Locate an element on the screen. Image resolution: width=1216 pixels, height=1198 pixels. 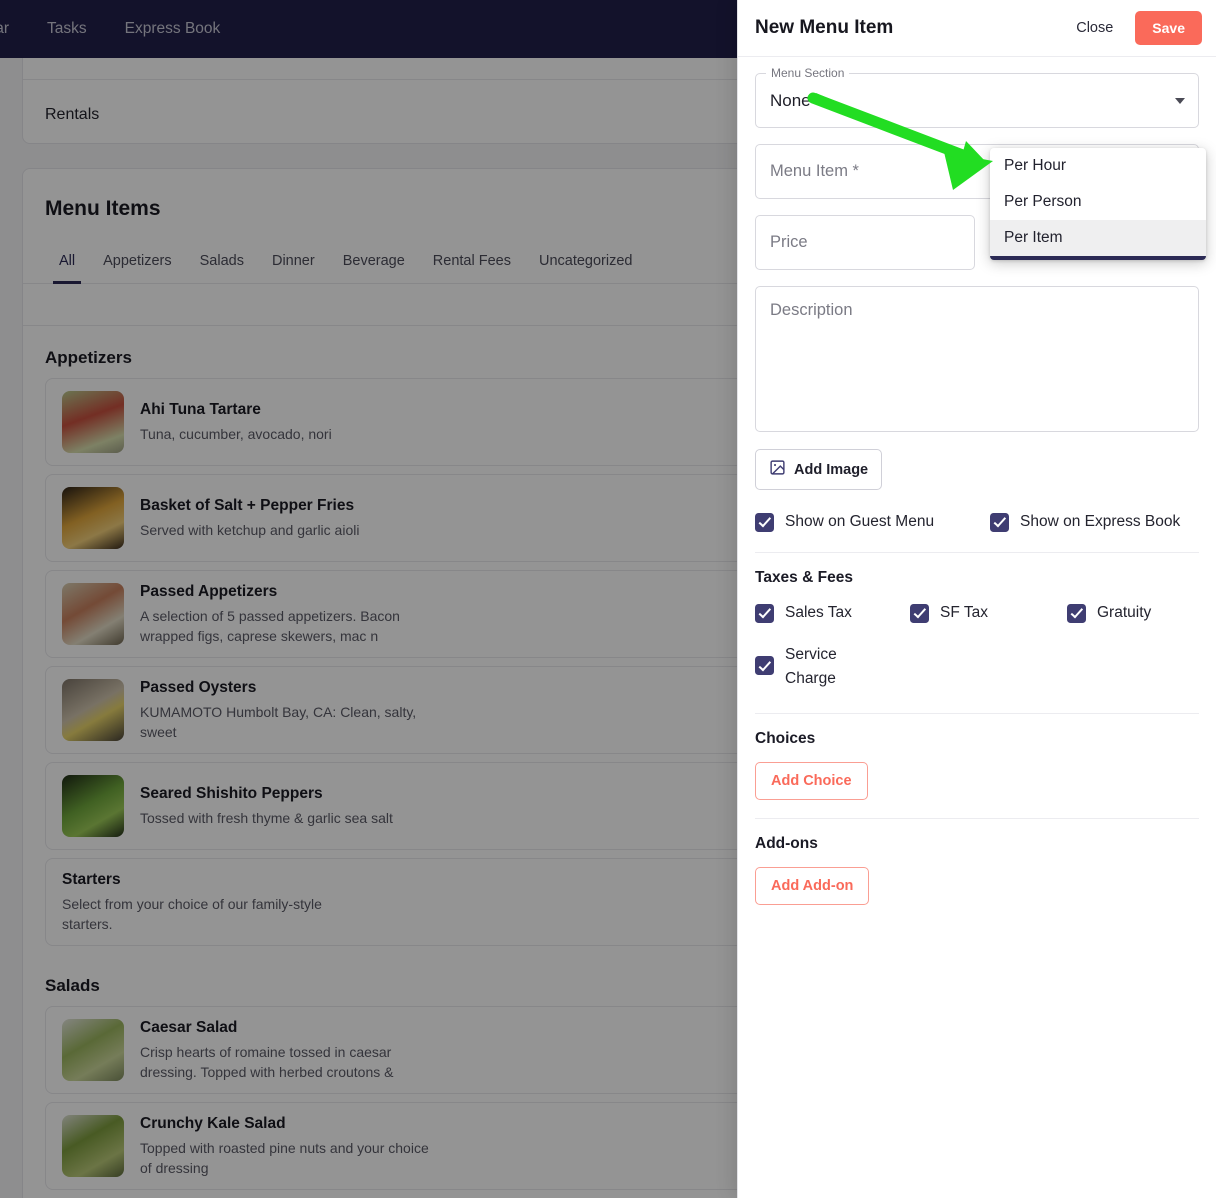
visibility-checkbox-row: Show on Guest Menu Show on Express Book is located at coordinates (977, 522).